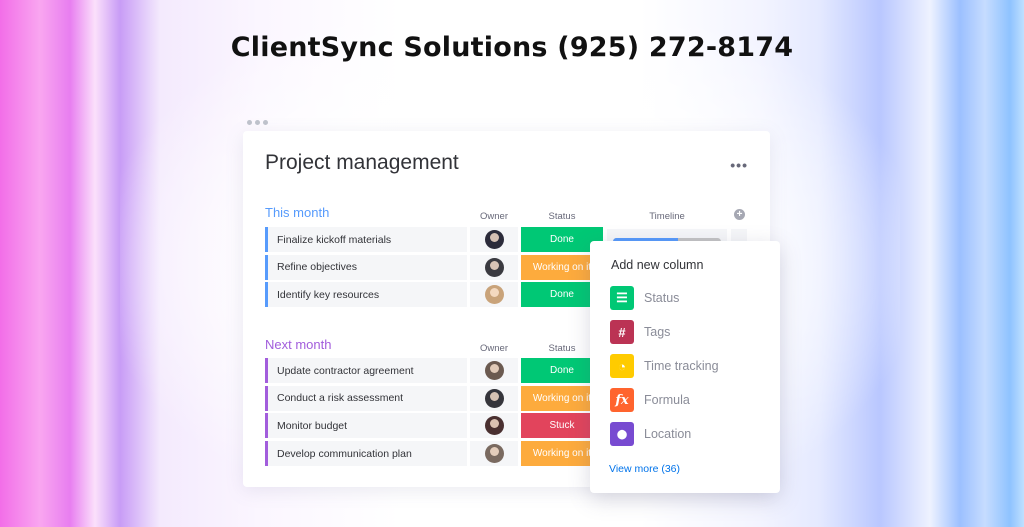 This screenshot has width=1024, height=527. Describe the element at coordinates (622, 332) in the screenshot. I see `hashtag-icon: #` at that location.